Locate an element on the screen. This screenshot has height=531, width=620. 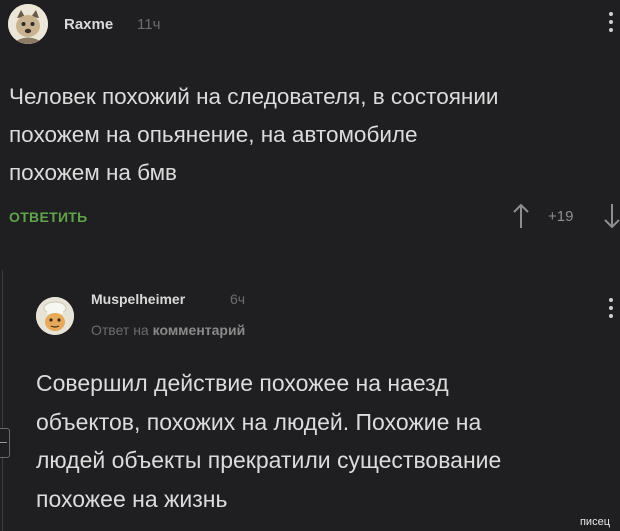
reply-to-prefix: Ответ на is located at coordinates (120, 330).